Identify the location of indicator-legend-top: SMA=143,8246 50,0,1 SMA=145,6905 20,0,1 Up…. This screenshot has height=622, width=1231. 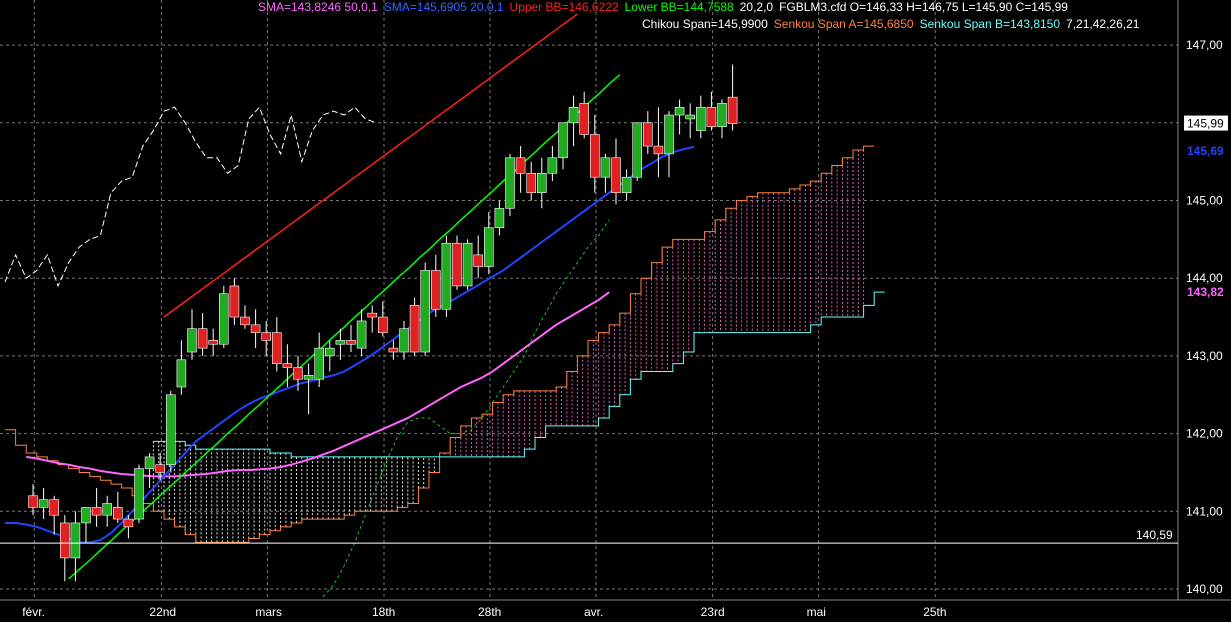
(666, 7).